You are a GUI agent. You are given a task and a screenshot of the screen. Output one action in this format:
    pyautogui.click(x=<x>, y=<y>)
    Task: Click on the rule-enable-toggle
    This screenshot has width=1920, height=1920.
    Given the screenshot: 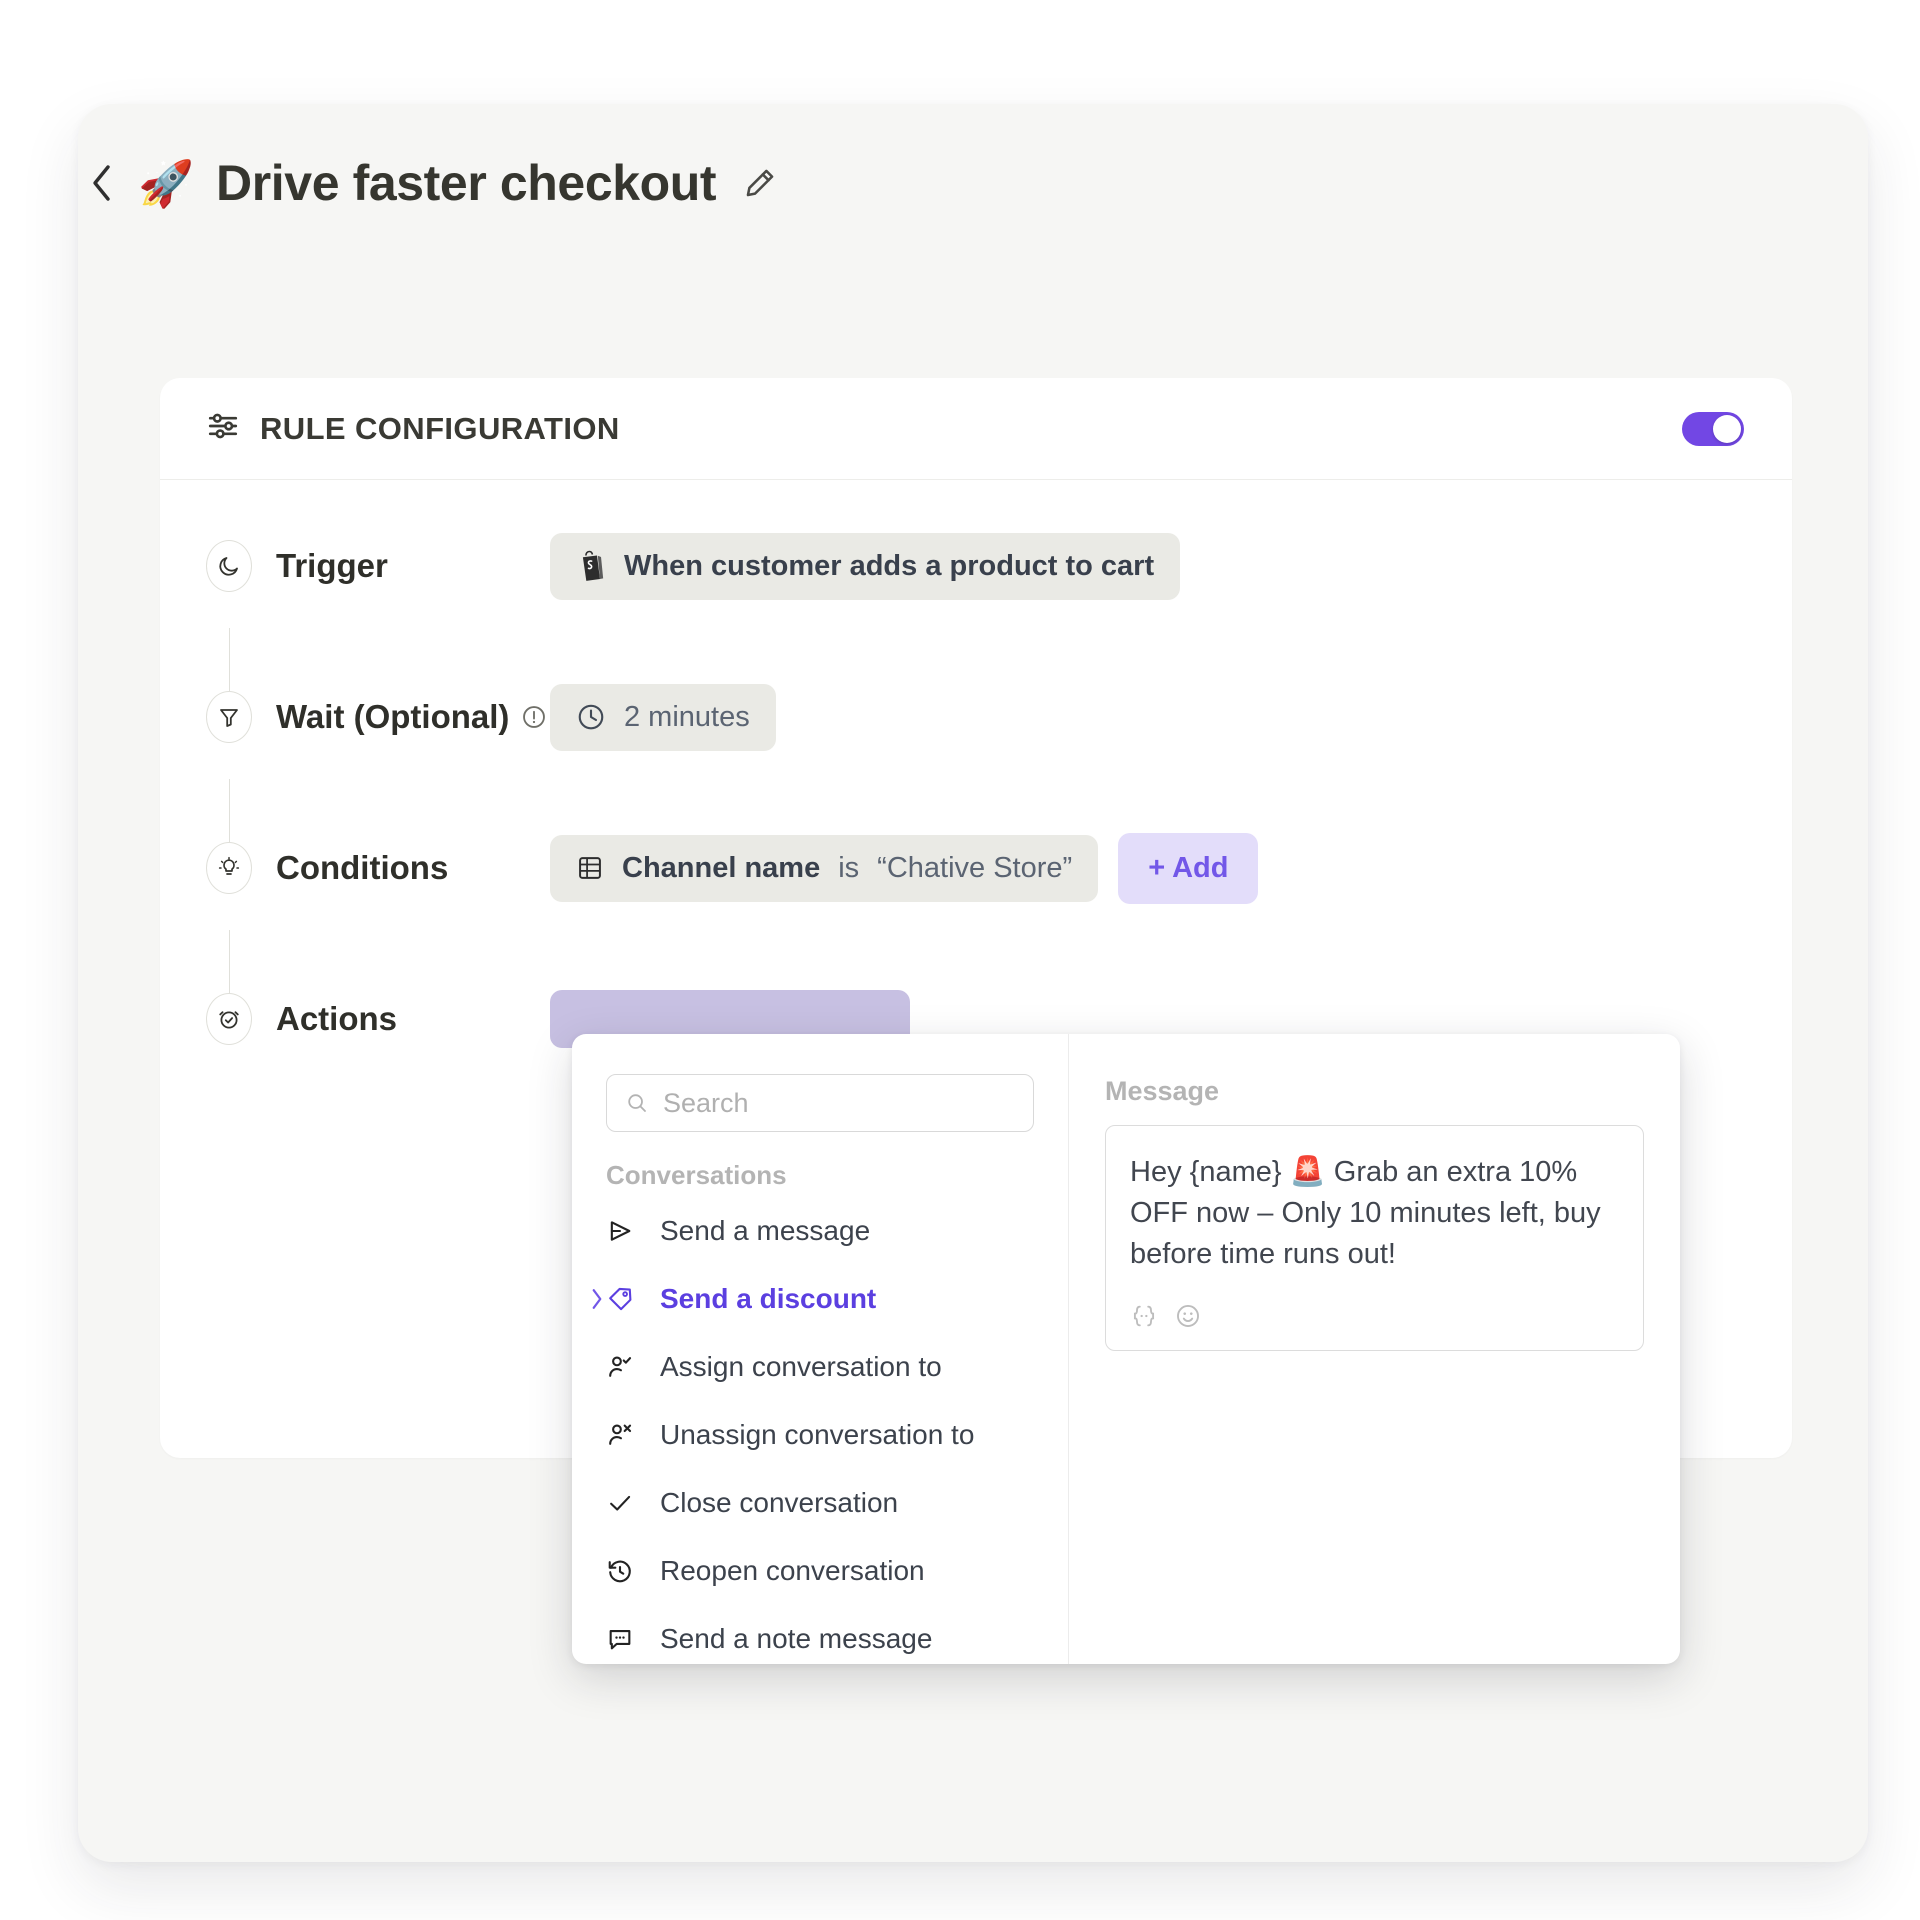 What is the action you would take?
    pyautogui.click(x=1713, y=428)
    